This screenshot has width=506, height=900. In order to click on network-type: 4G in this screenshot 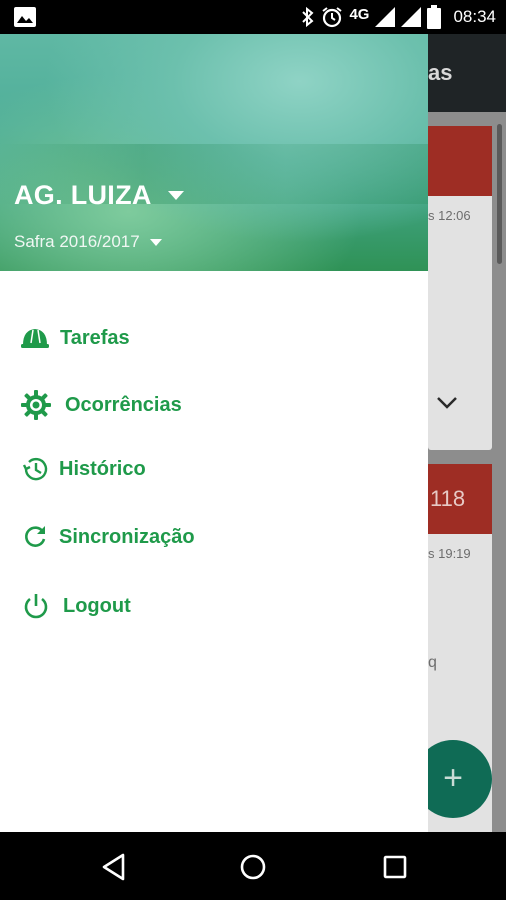, I will do `click(359, 14)`.